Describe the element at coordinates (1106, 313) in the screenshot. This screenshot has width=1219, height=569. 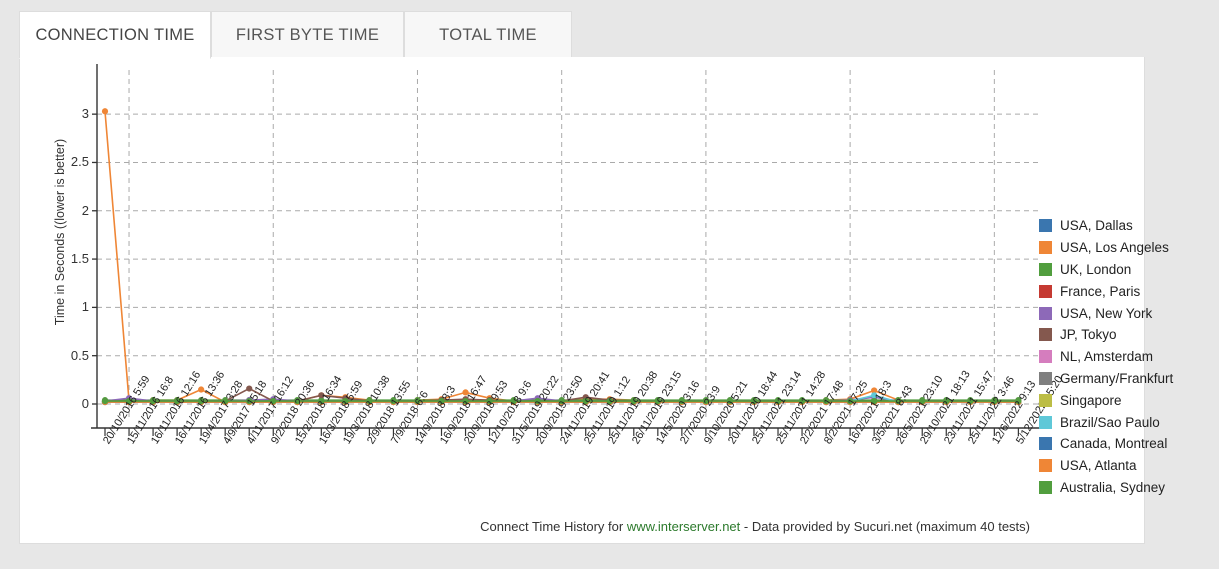
I see `legend-label: USA, New York` at that location.